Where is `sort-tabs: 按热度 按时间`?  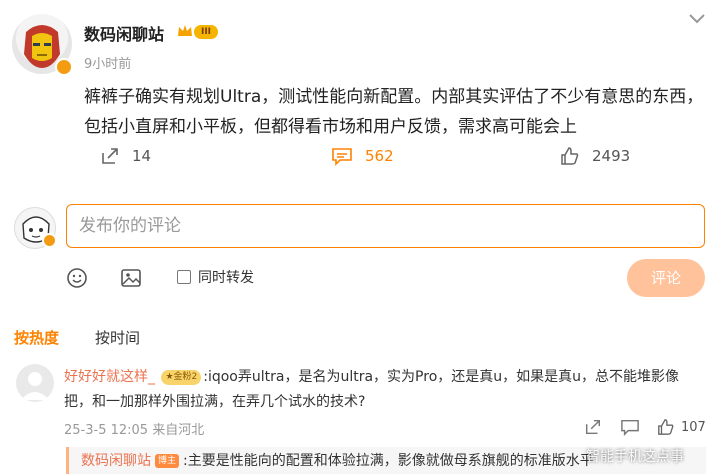 sort-tabs: 按热度 按时间 is located at coordinates (77, 337).